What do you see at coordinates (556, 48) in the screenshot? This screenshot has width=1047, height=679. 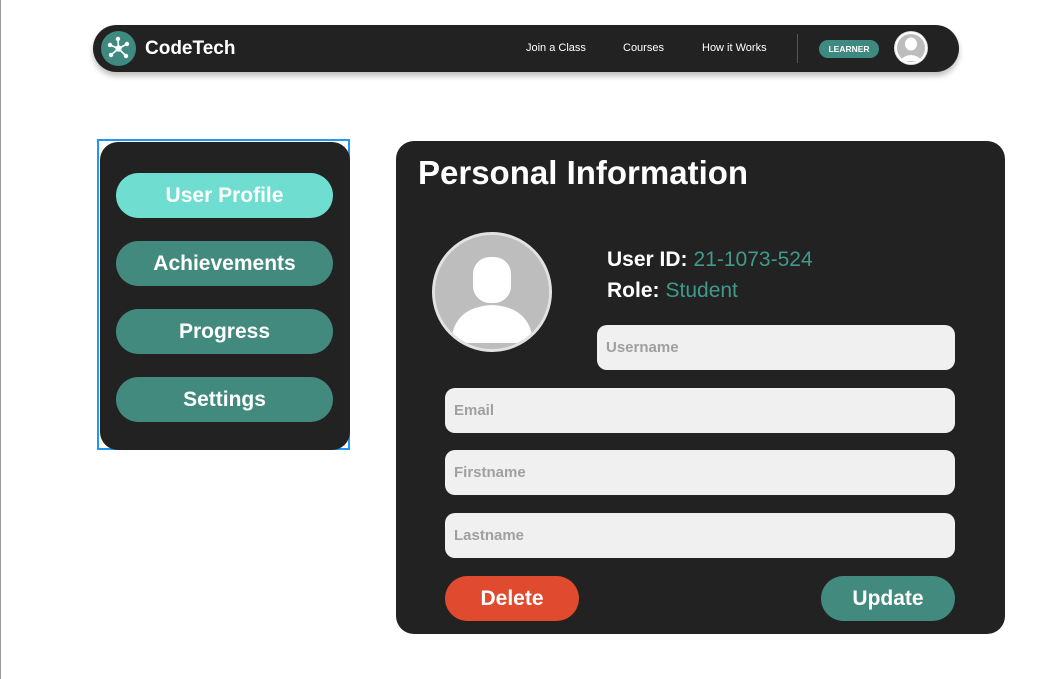 I see `nav-link-join-class: Join a Class` at bounding box center [556, 48].